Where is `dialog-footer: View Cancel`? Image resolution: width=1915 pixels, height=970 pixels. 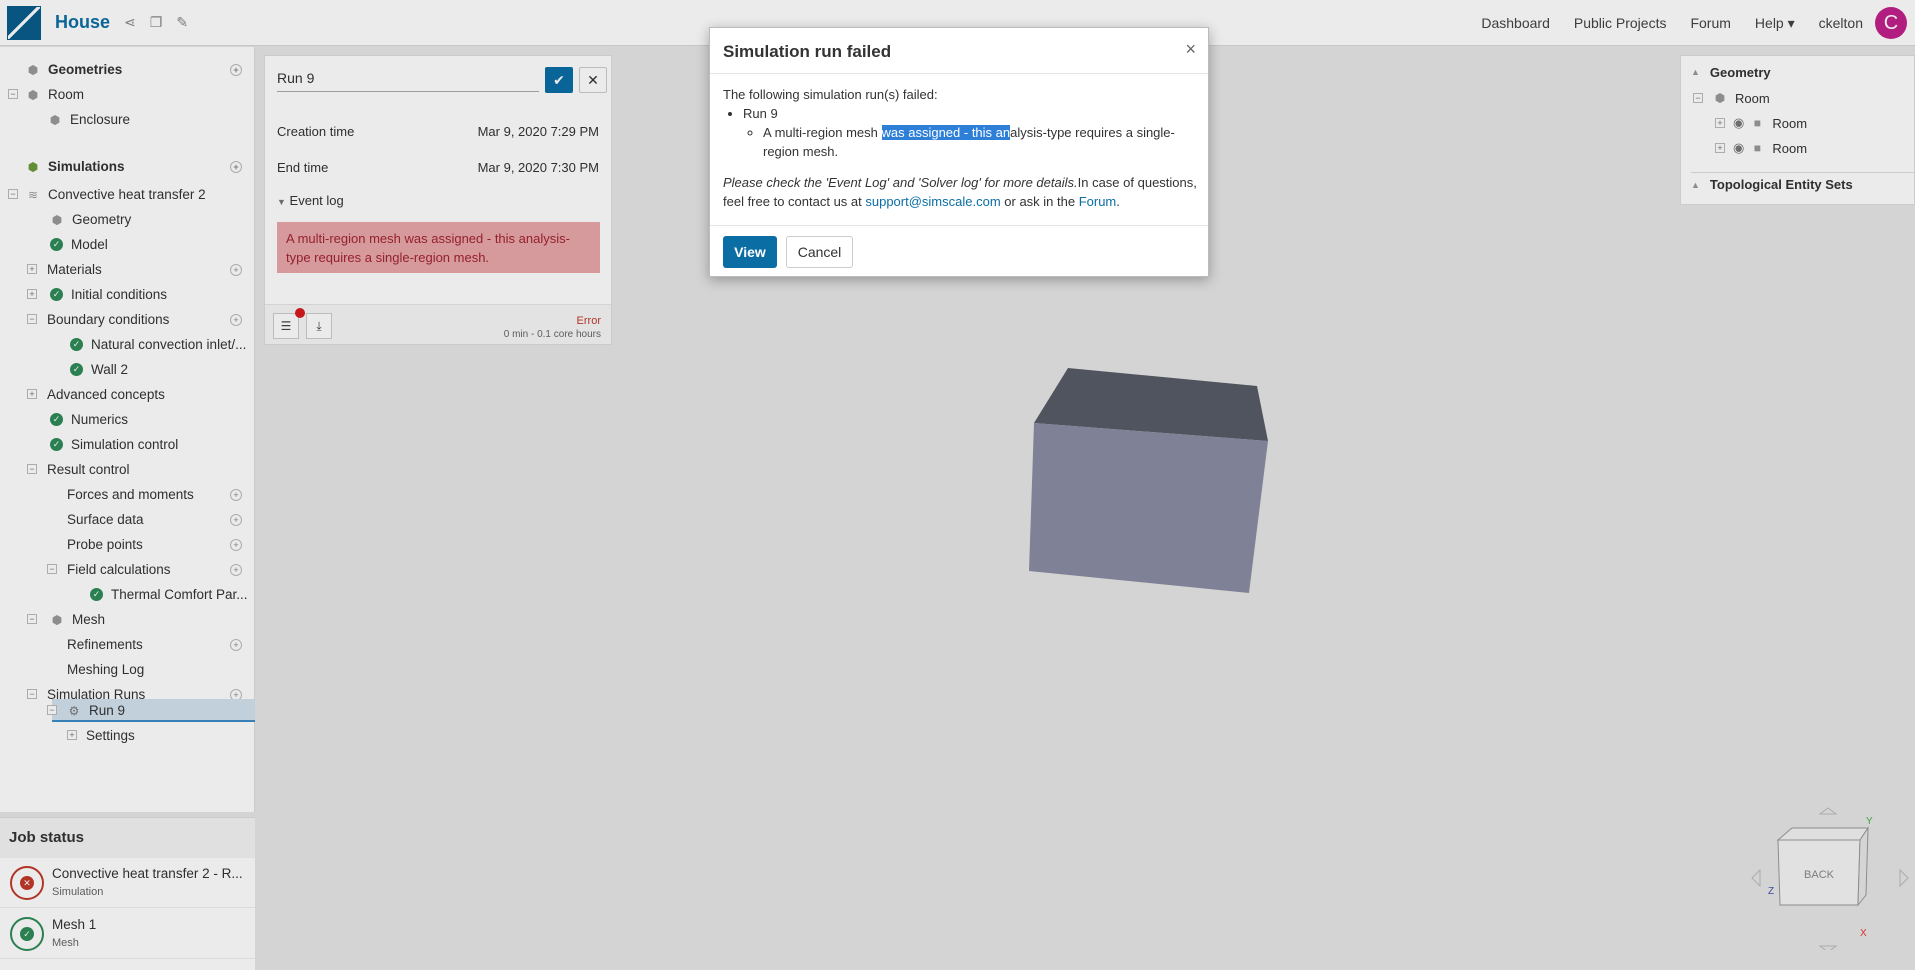
dialog-footer: View Cancel is located at coordinates (959, 250).